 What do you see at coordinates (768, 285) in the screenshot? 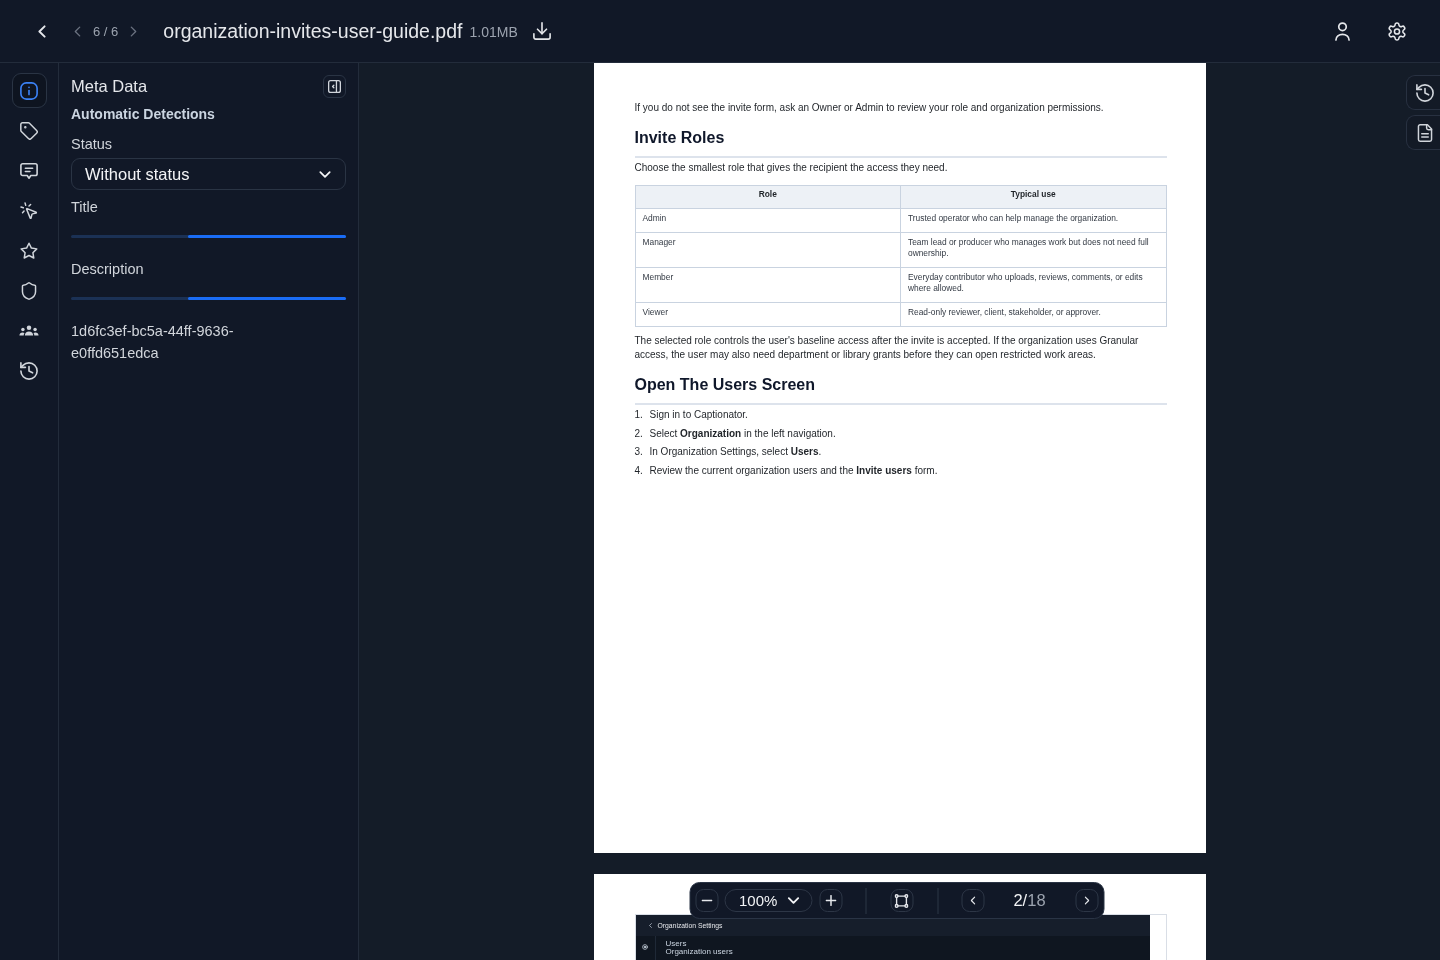
I see `table-cell: Member` at bounding box center [768, 285].